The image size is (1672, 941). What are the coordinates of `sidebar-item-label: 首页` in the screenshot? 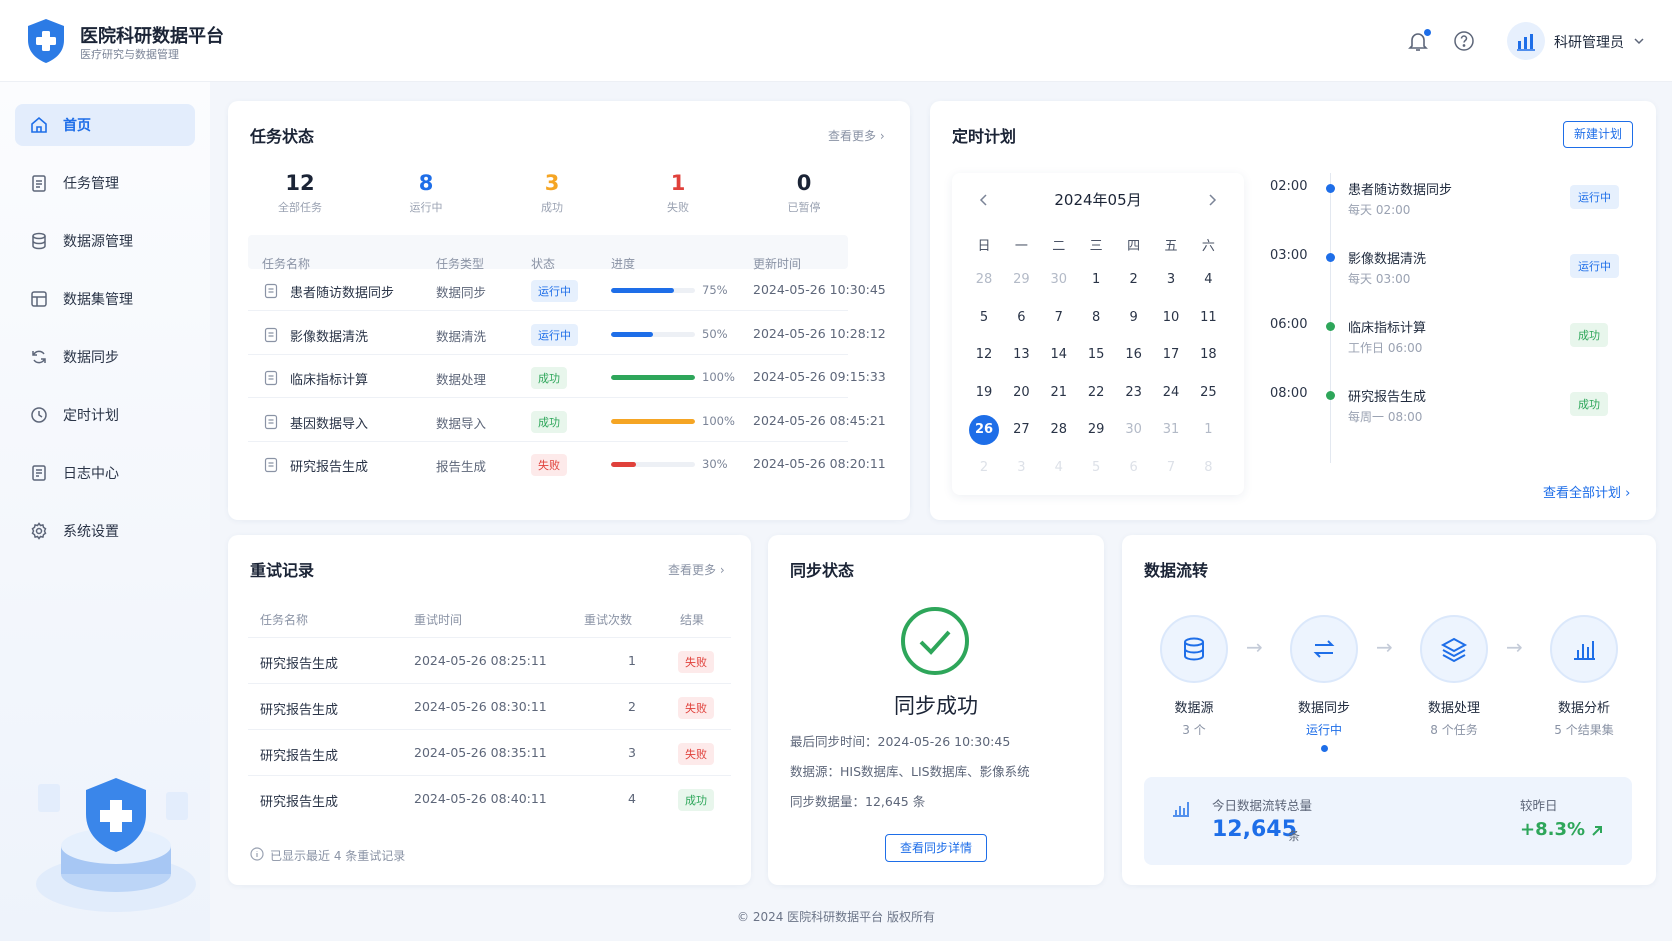 It's located at (77, 126).